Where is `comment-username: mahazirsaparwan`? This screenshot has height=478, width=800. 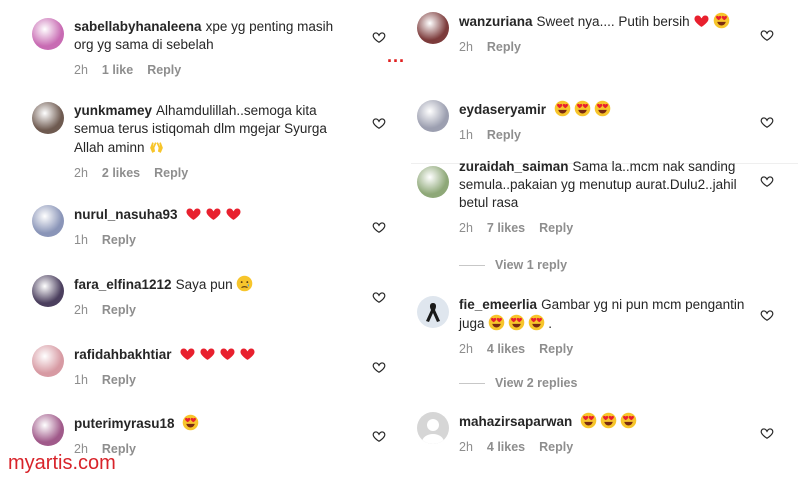 comment-username: mahazirsaparwan is located at coordinates (515, 421).